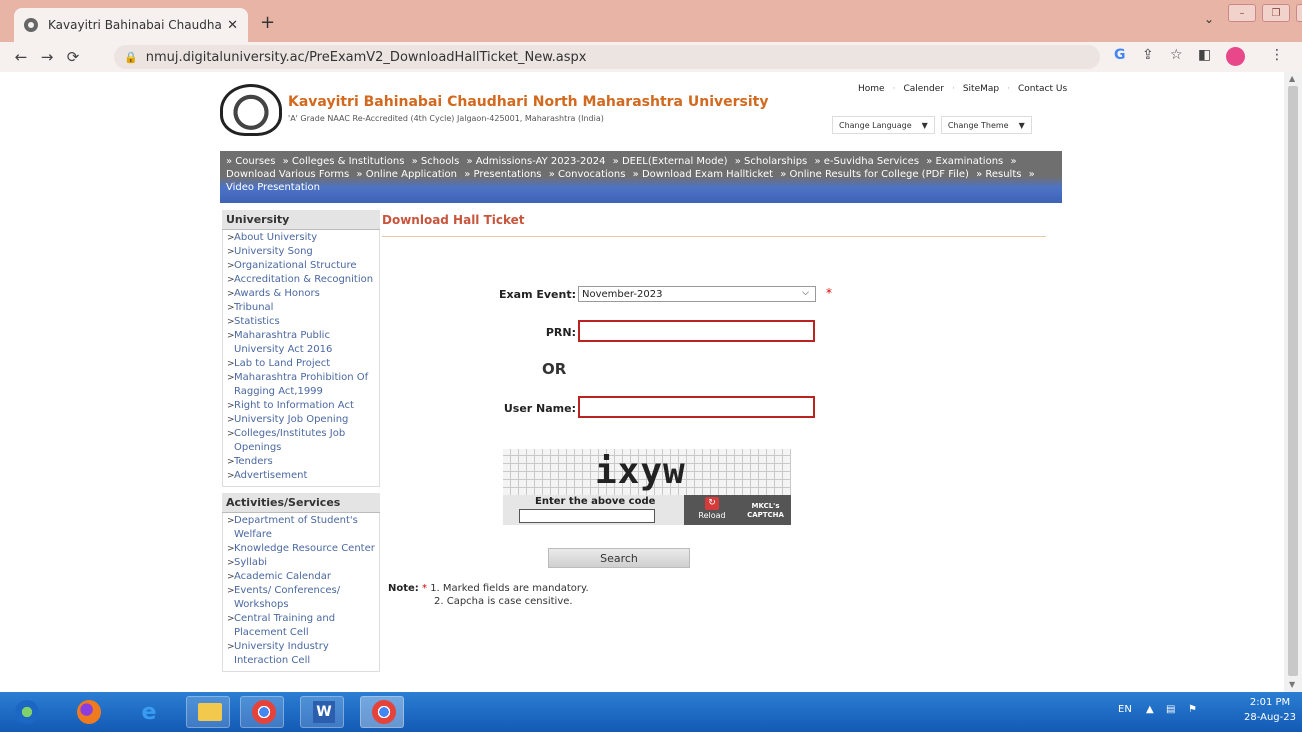 This screenshot has width=1302, height=732. I want to click on captcha-prompt: Enter the above code, so click(595, 501).